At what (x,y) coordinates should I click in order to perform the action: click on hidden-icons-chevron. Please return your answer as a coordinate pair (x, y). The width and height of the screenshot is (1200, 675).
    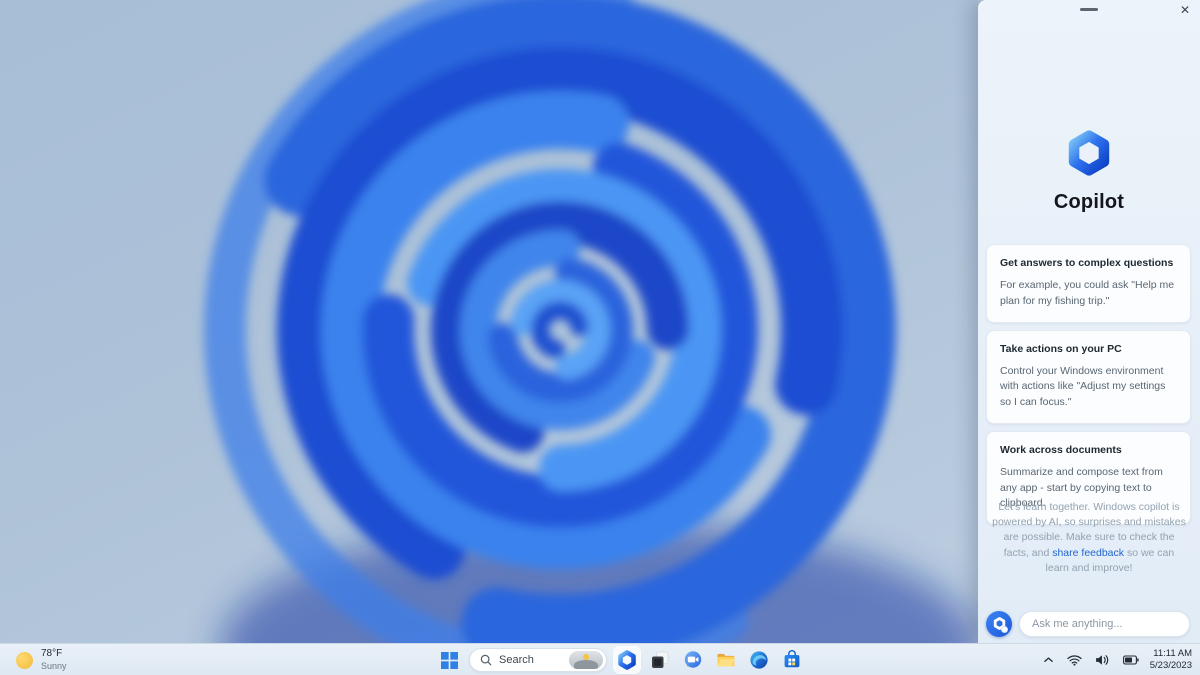
    Looking at the image, I should click on (1048, 660).